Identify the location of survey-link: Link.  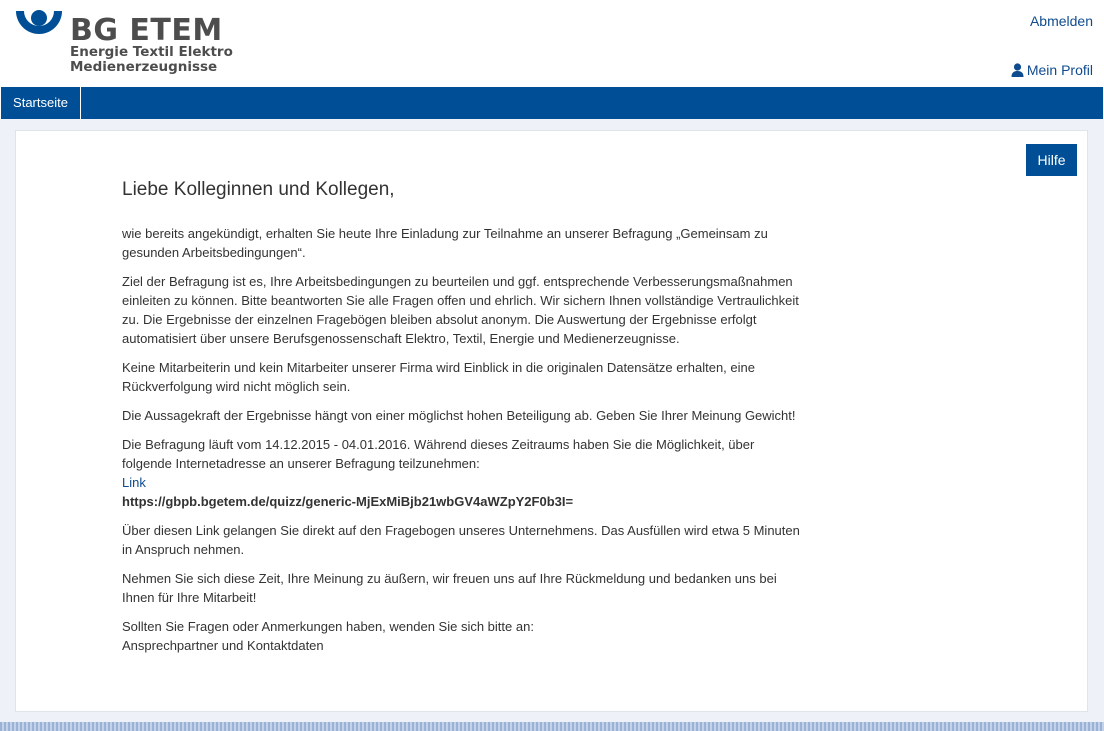
(134, 482).